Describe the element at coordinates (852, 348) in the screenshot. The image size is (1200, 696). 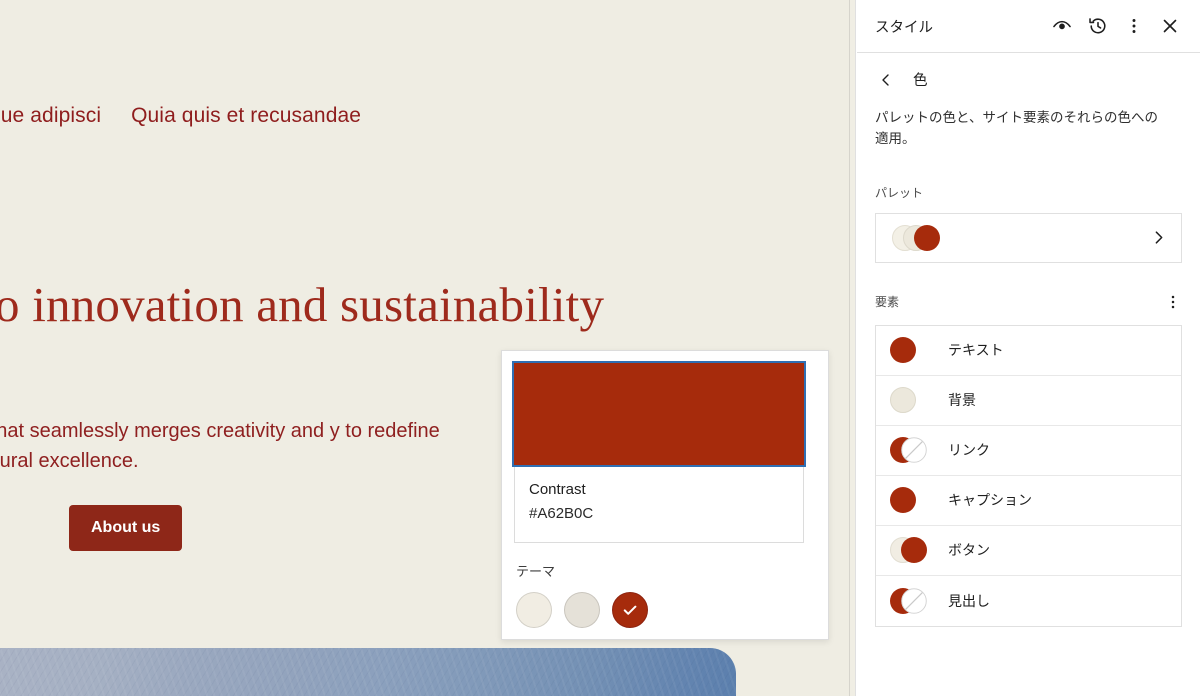
I see `panel-divider` at that location.